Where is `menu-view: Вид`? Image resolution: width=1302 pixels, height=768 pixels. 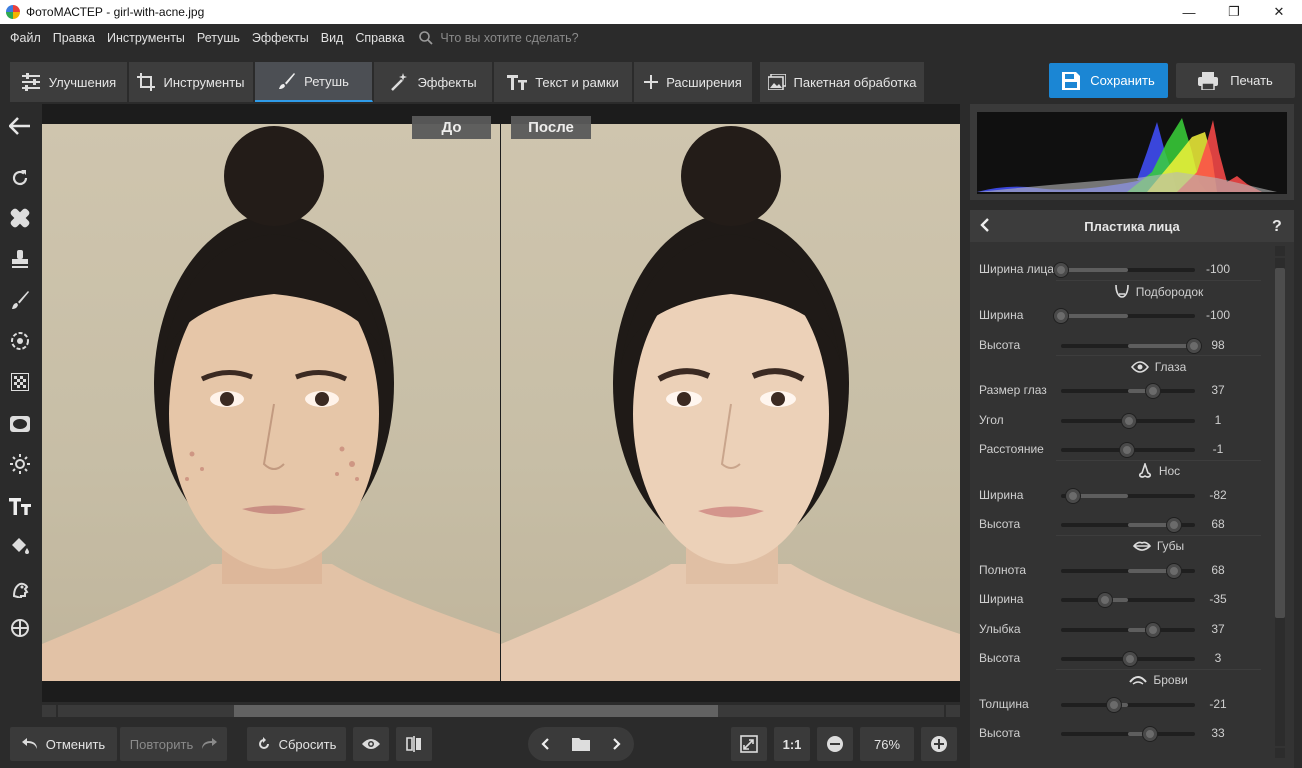
menu-view: Вид is located at coordinates (332, 38).